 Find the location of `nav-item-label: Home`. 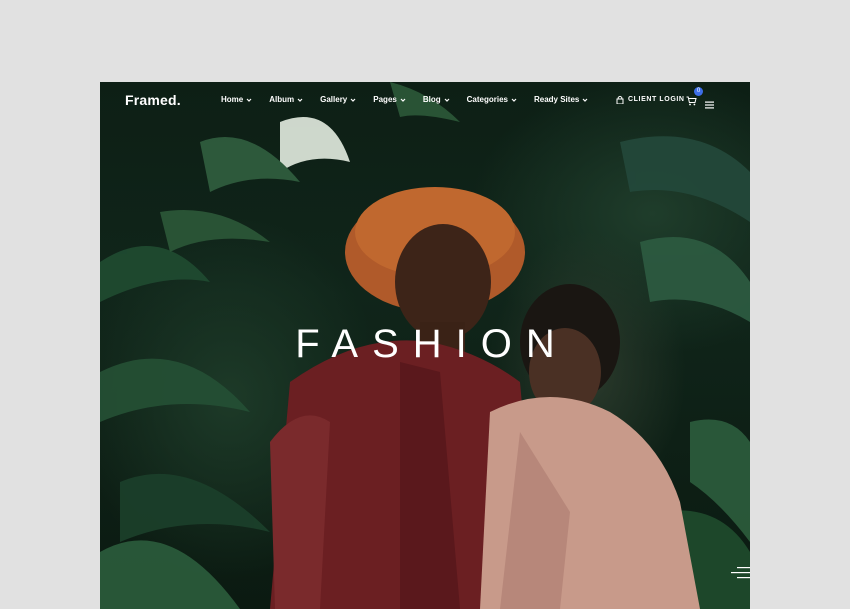

nav-item-label: Home is located at coordinates (232, 99).